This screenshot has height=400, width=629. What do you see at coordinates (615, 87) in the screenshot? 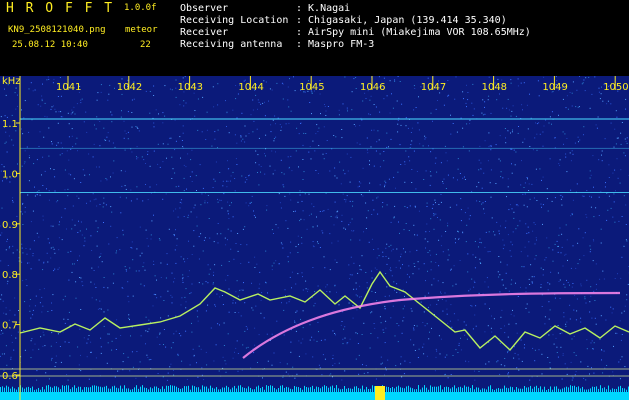
I see `x-tick-label: 1050` at bounding box center [615, 87].